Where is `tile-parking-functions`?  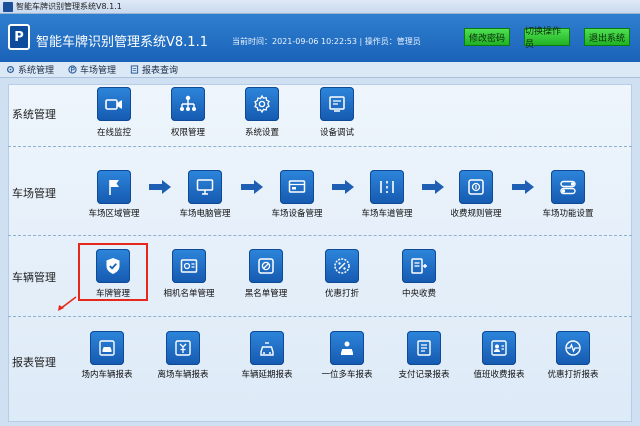 tile-parking-functions is located at coordinates (568, 187).